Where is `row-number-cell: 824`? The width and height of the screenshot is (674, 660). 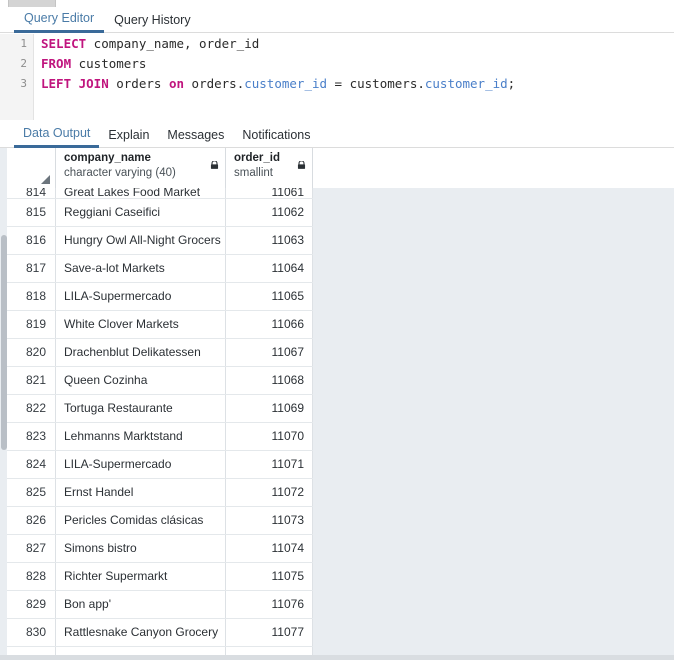 row-number-cell: 824 is located at coordinates (31, 464).